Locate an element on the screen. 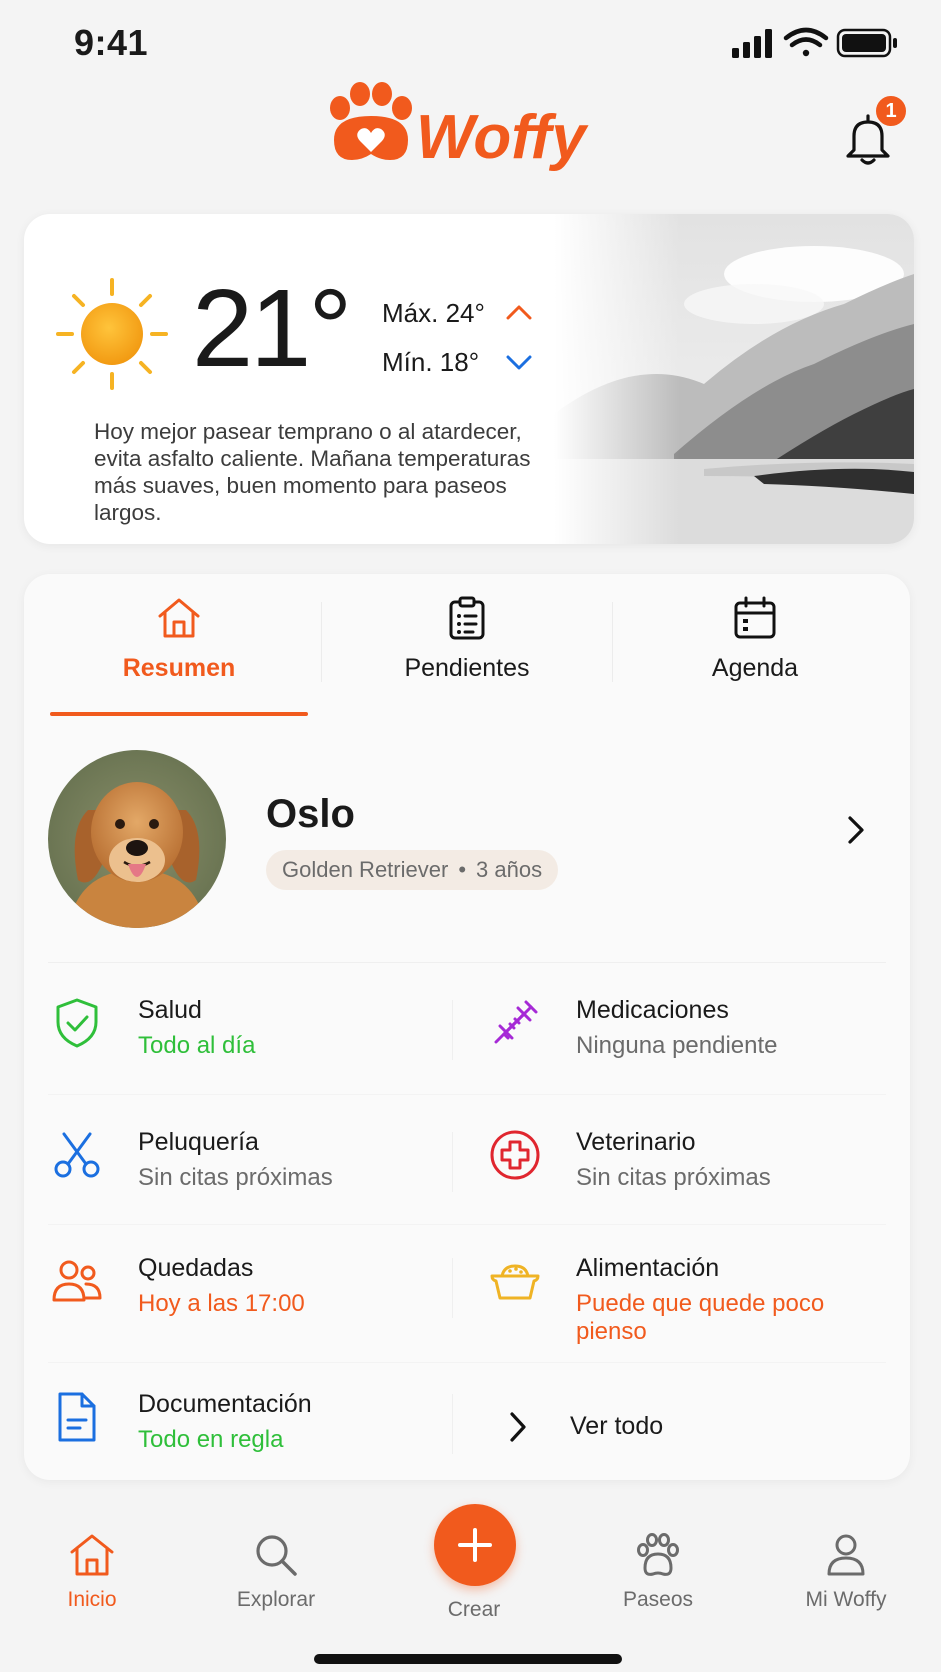 This screenshot has height=1672, width=941. cell-status: Hoy a las 17:00 is located at coordinates (221, 1303).